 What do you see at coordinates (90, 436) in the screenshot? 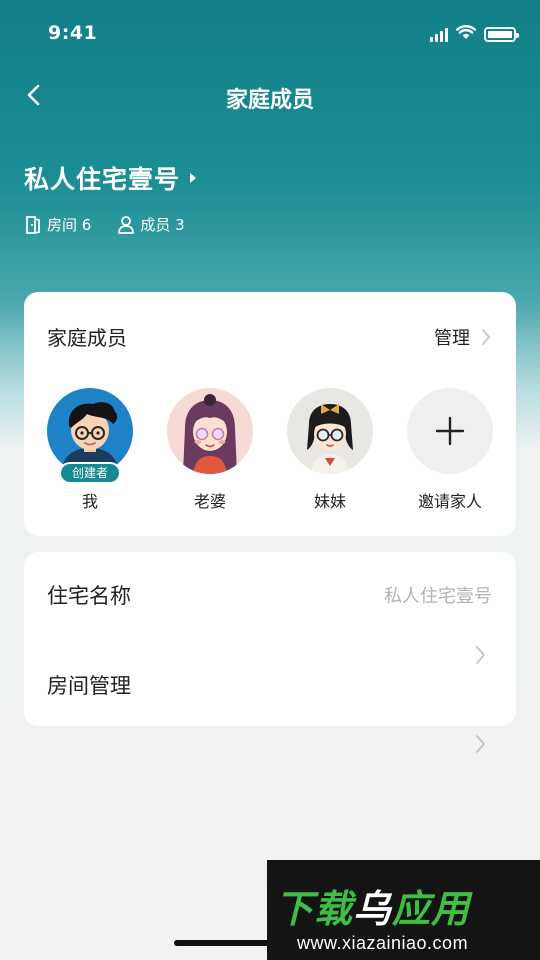
I see `boy-with-glasses-avatar: 创建者` at bounding box center [90, 436].